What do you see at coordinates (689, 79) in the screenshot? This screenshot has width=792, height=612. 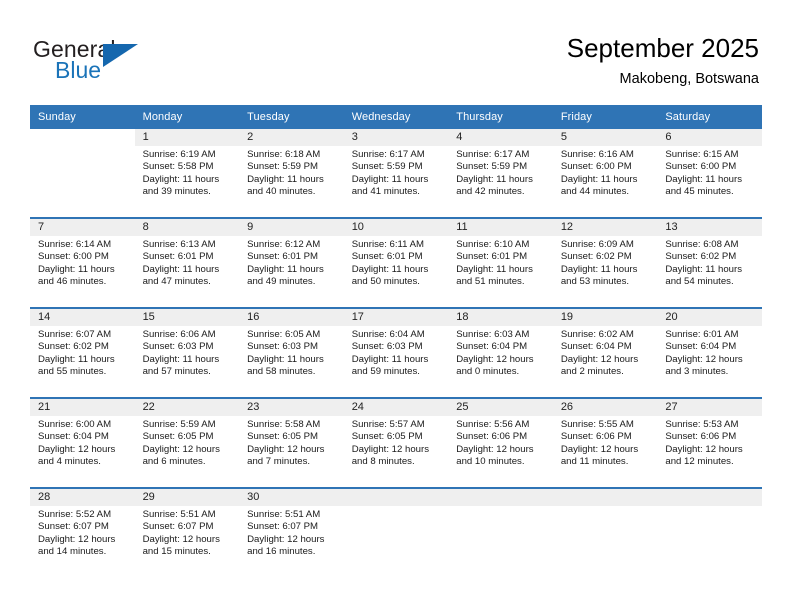 I see `location-subtitle: Makobeng, Botswana` at bounding box center [689, 79].